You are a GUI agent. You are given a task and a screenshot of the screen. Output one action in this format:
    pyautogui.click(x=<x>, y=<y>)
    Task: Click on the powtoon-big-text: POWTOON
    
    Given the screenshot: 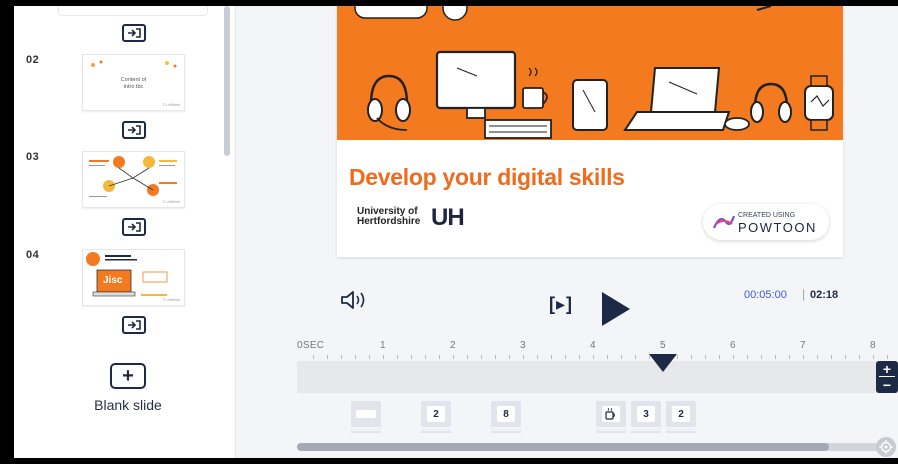 What is the action you would take?
    pyautogui.click(x=777, y=227)
    